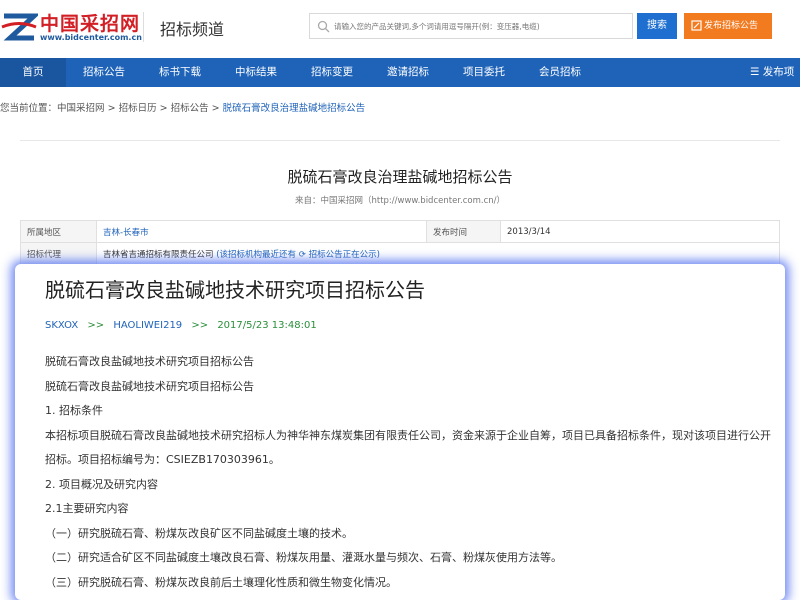 The height and width of the screenshot is (600, 800). Describe the element at coordinates (481, 26) in the screenshot. I see `search-input` at that location.